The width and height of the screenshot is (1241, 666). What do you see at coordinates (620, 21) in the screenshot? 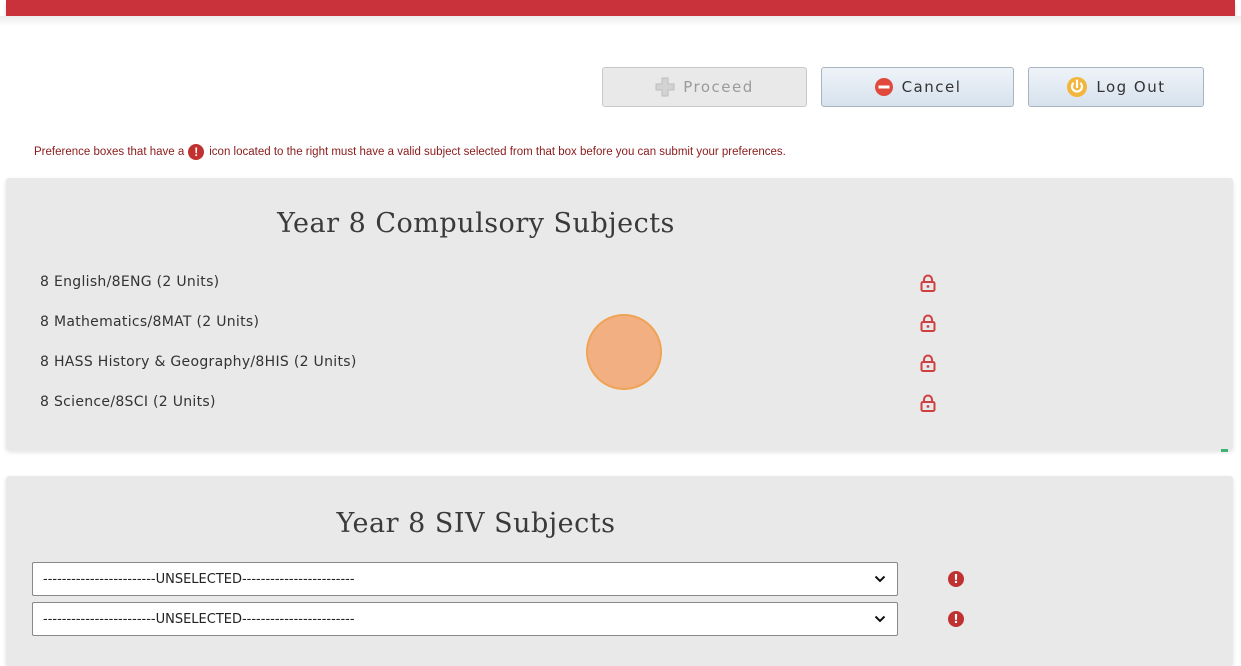
I see `header-shadow` at bounding box center [620, 21].